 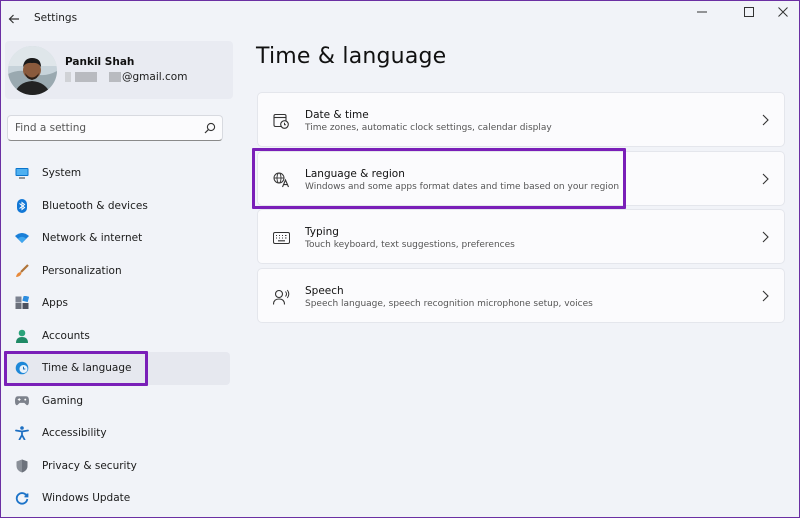 I want to click on sidebar-item-accounts: Accounts, so click(x=118, y=336).